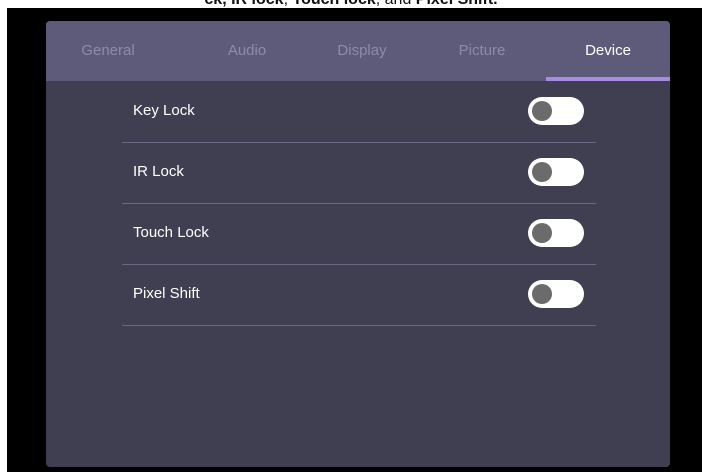 This screenshot has width=702, height=472. I want to click on caption-ir-lock: IR lock, so click(257, 4).